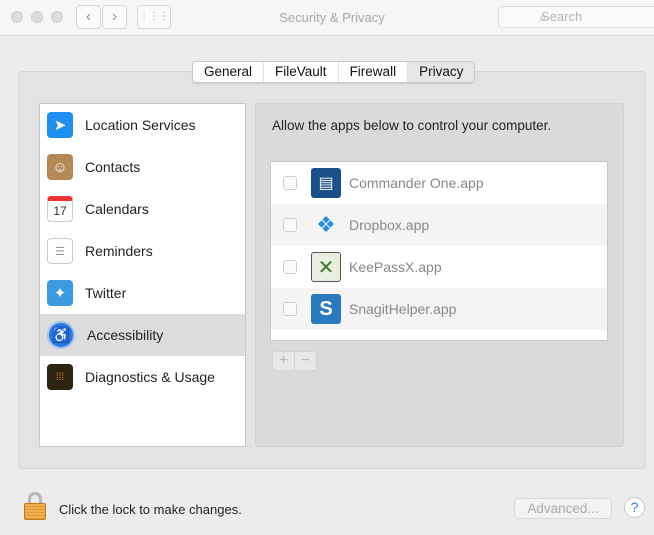 Image resolution: width=654 pixels, height=535 pixels. I want to click on search-placeholder: Search, so click(562, 16).